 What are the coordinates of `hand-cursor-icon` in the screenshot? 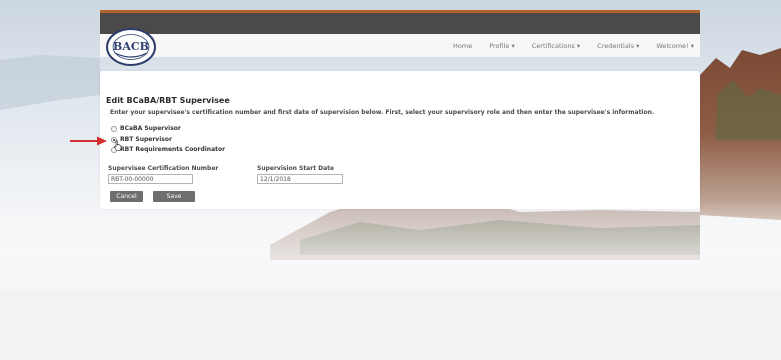 It's located at (118, 145).